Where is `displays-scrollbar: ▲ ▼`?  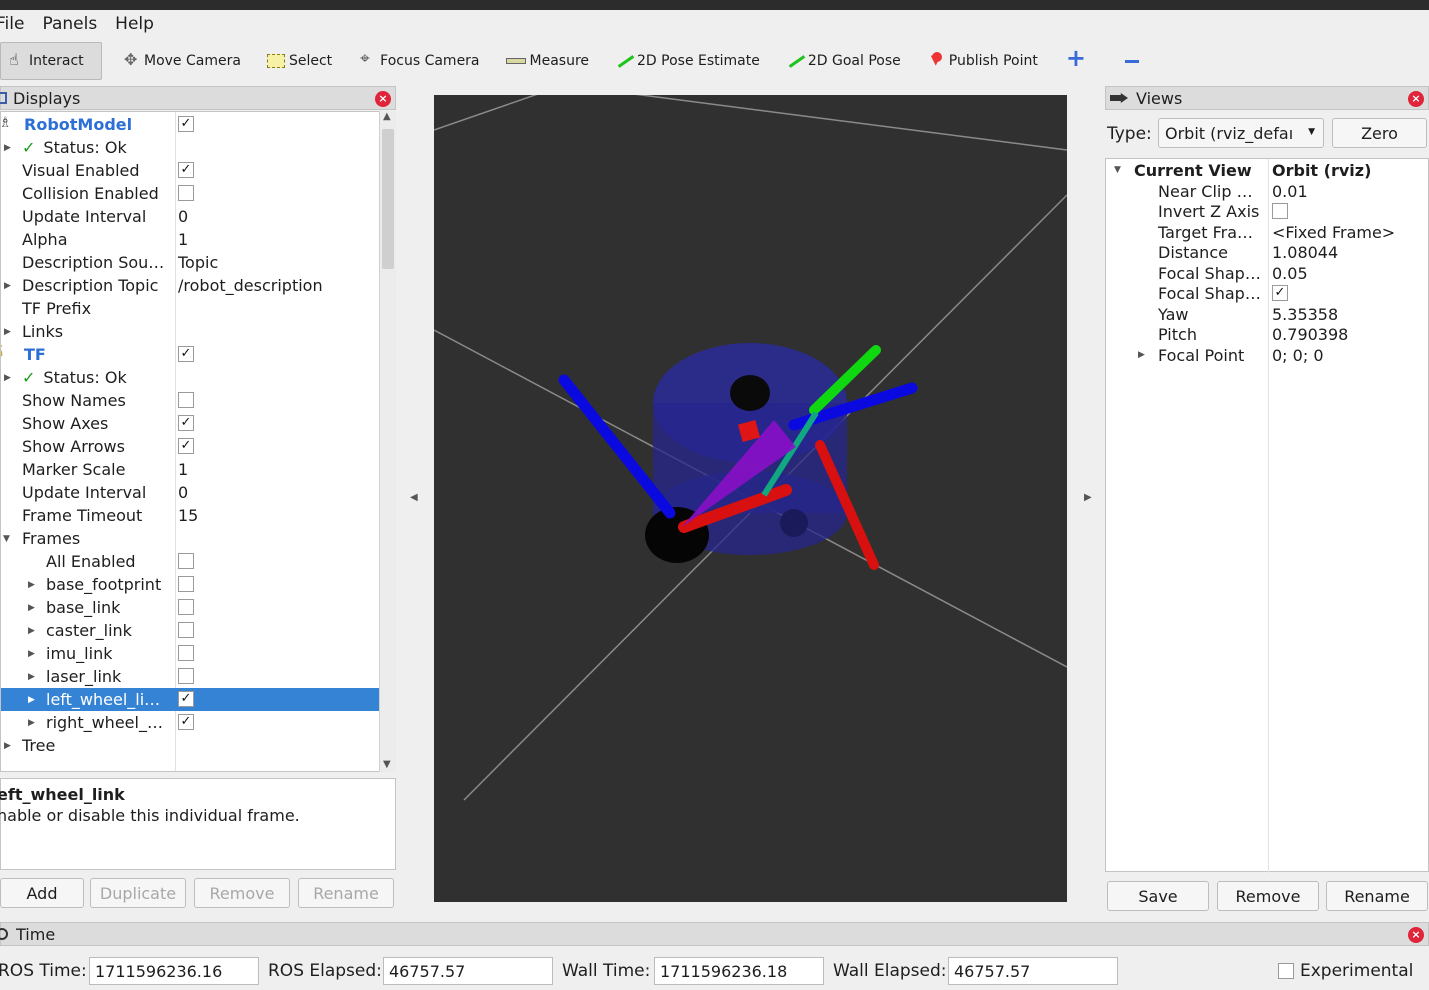 displays-scrollbar: ▲ ▼ is located at coordinates (387, 441).